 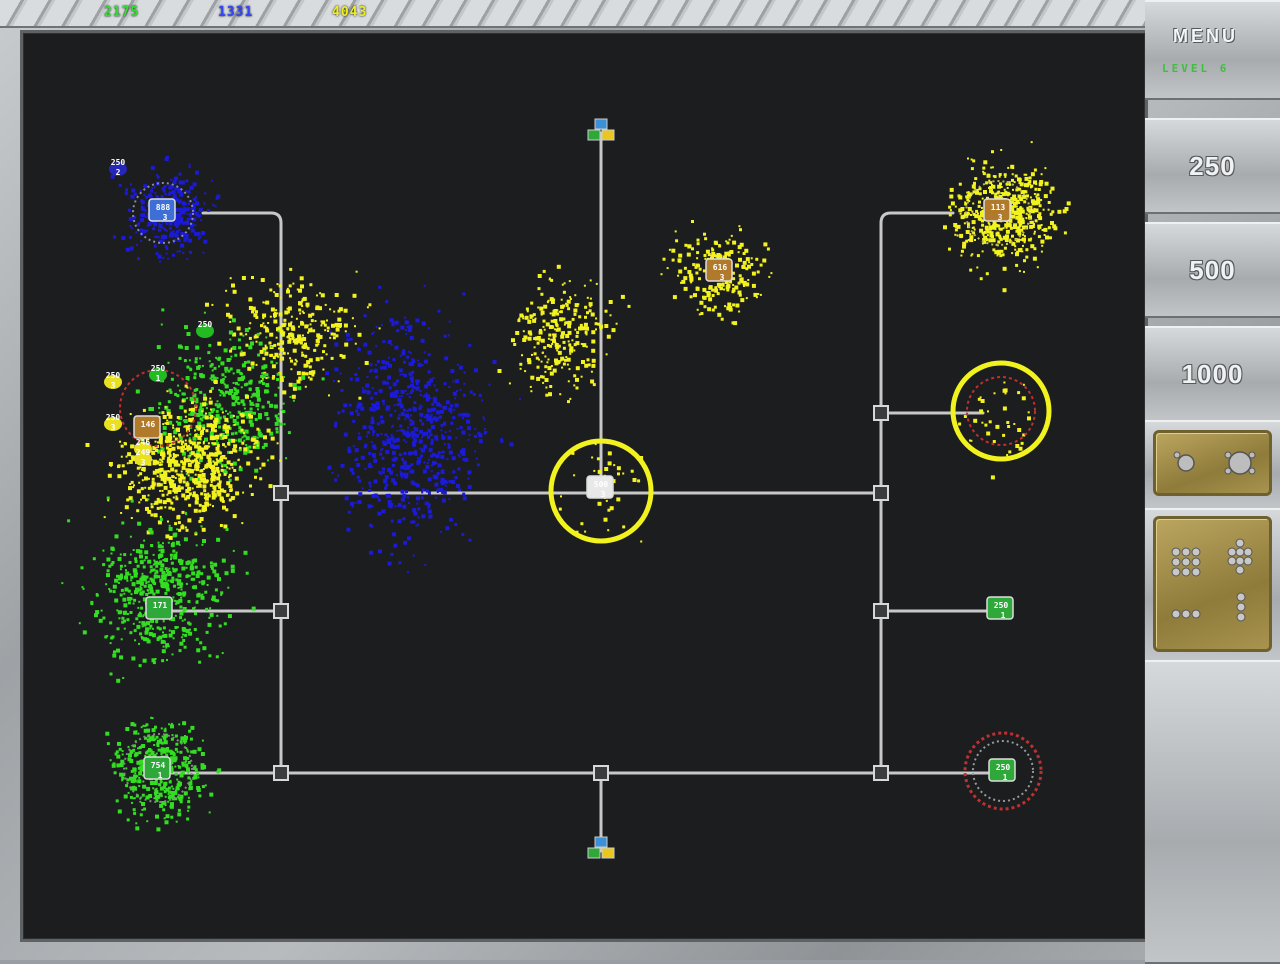 What do you see at coordinates (997, 210) in the screenshot?
I see `node-yellow-top-right: 1133` at bounding box center [997, 210].